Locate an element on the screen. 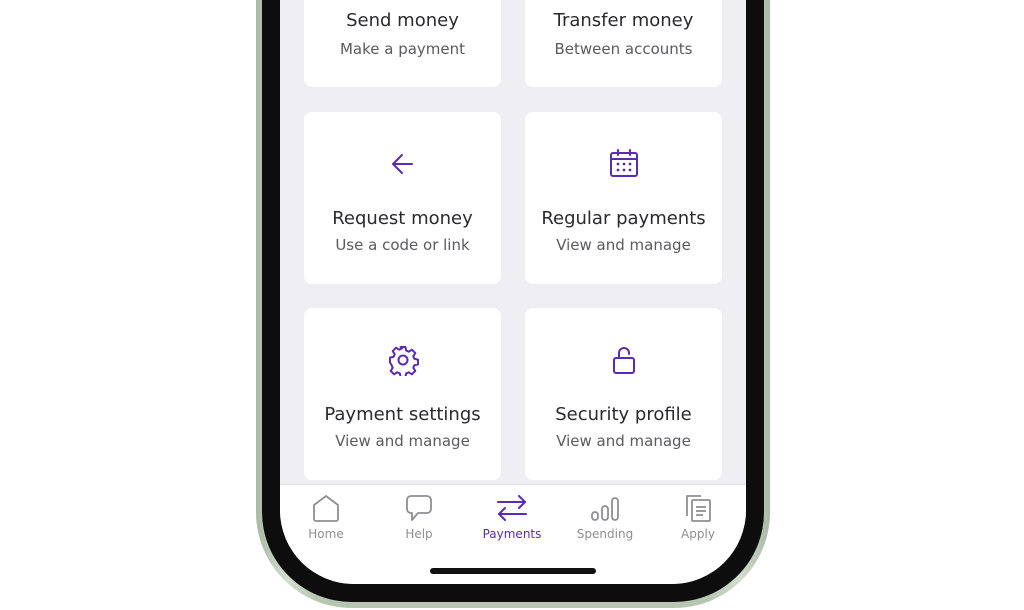  calendar-icon is located at coordinates (624, 164).